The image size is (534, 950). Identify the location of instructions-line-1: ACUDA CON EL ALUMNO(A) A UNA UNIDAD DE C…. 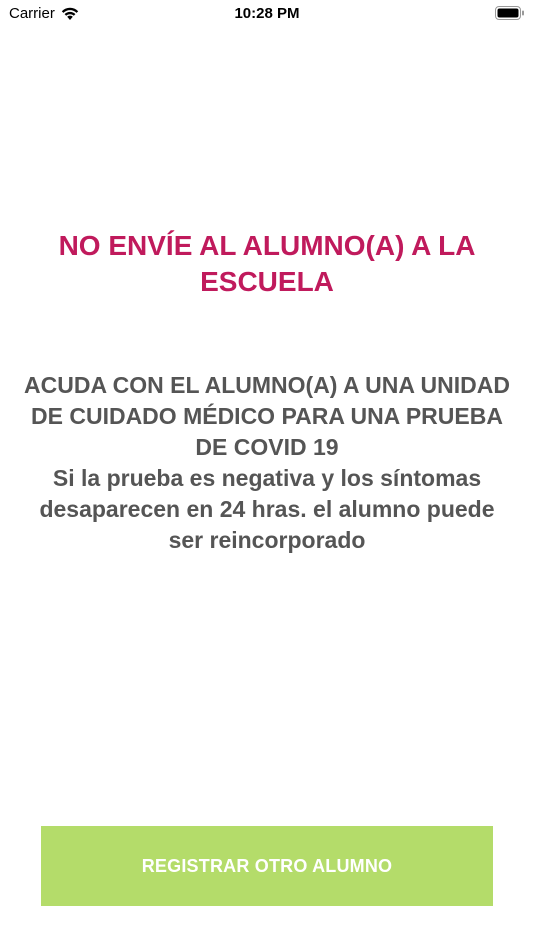
(267, 416).